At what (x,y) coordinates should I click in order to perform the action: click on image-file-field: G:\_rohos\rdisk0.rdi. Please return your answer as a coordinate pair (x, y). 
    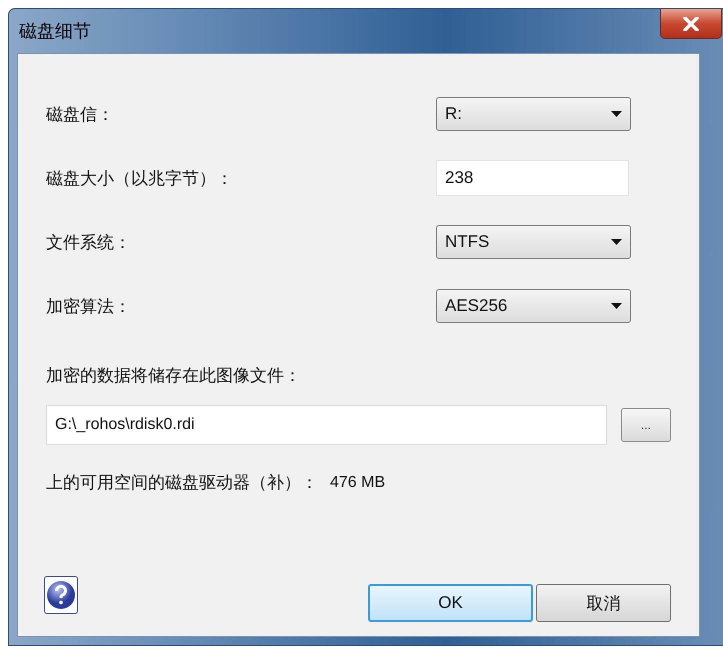
    Looking at the image, I should click on (326, 425).